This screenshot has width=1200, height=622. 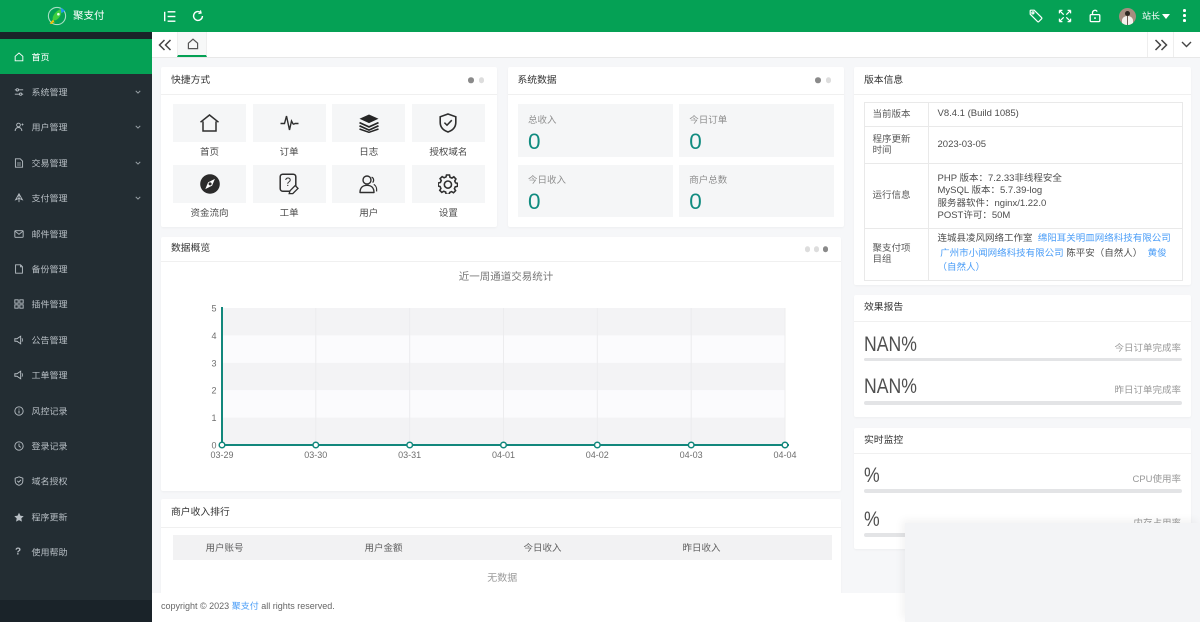 What do you see at coordinates (503, 455) in the screenshot?
I see `svg-text: 04-01` at bounding box center [503, 455].